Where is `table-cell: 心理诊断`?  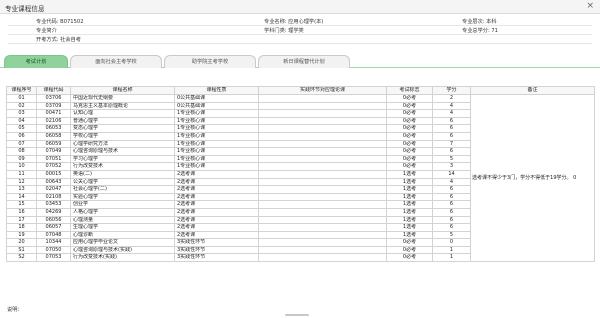
table-cell: 心理诊断 is located at coordinates (122, 235).